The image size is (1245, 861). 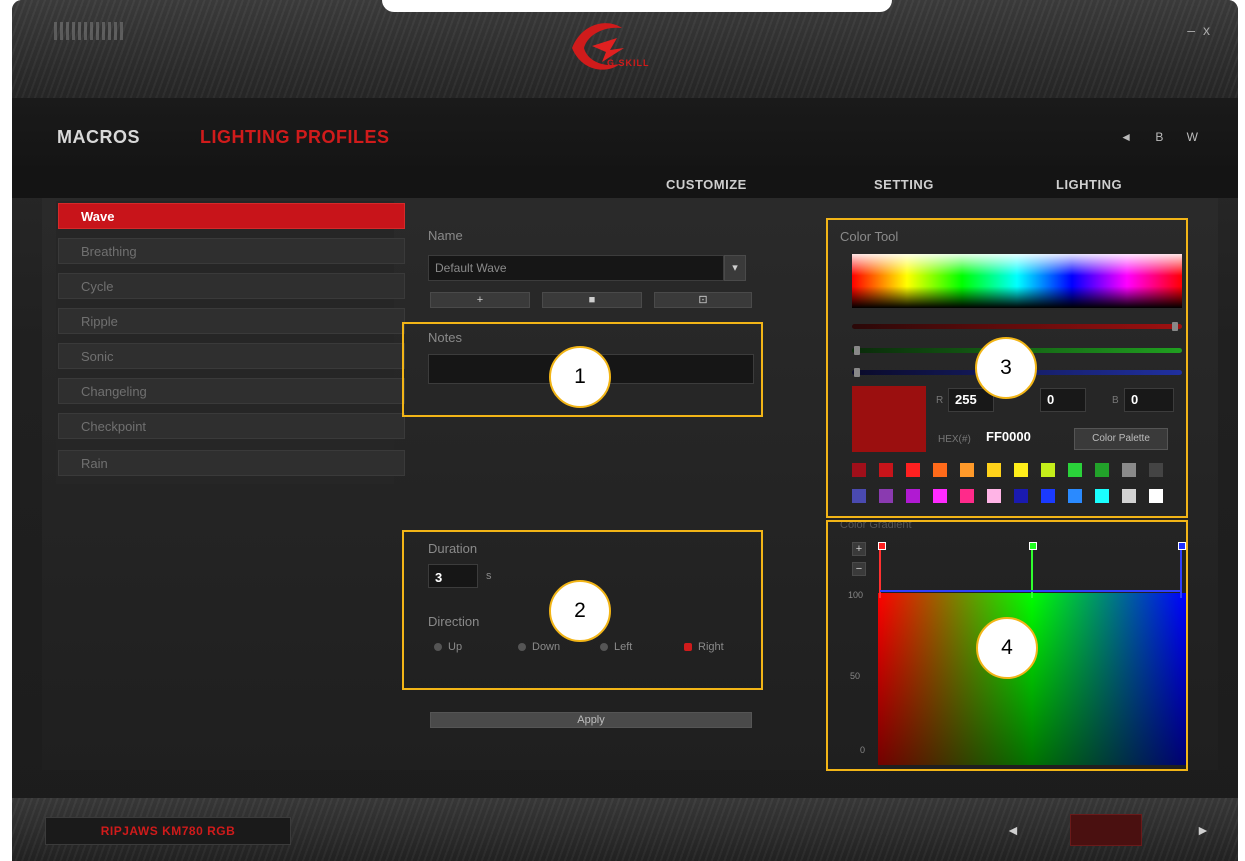 I want to click on logo-text: G.SKILL, so click(x=628, y=63).